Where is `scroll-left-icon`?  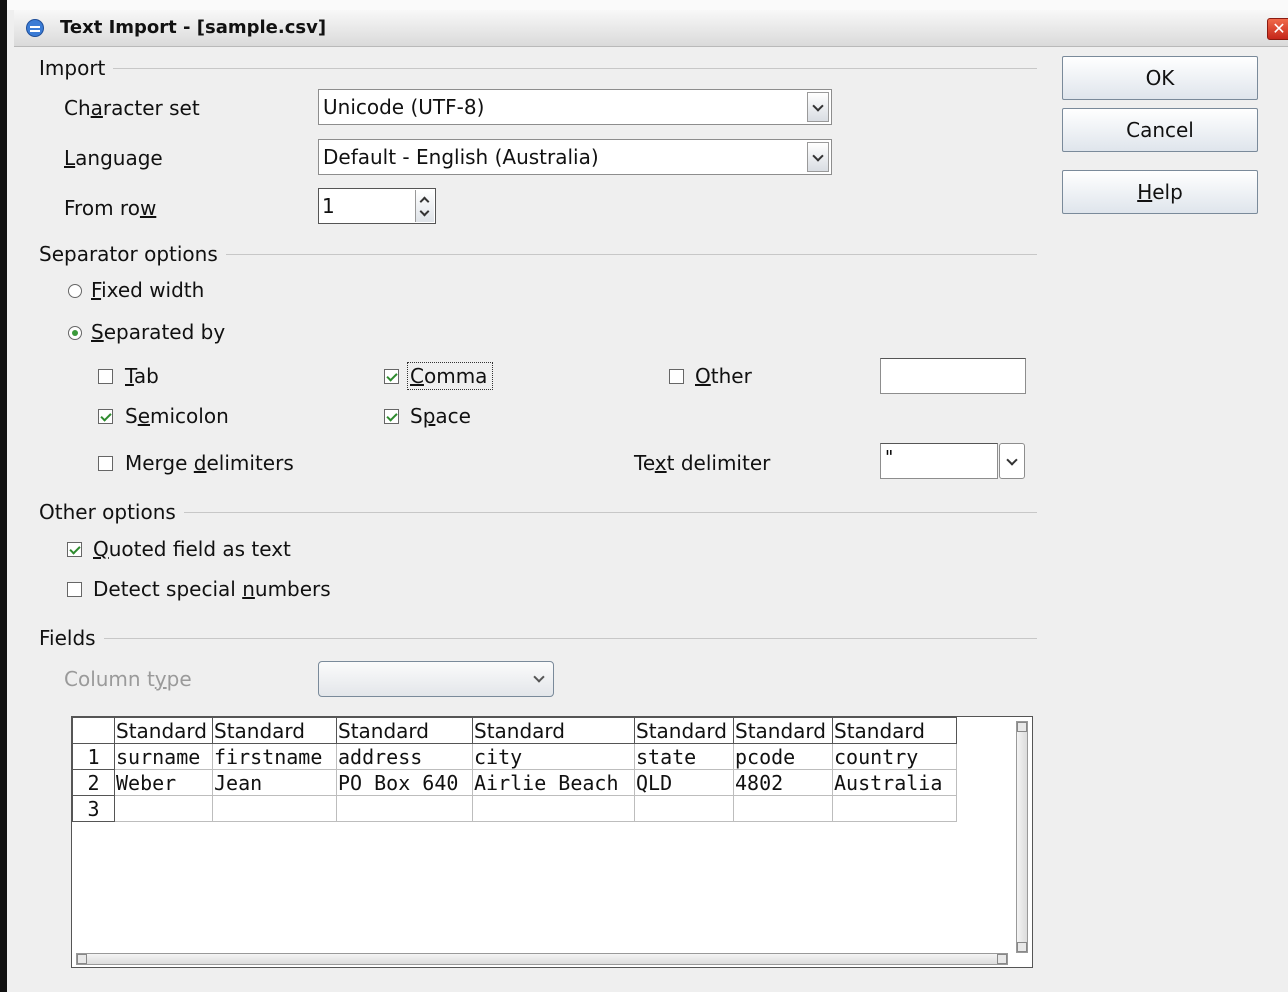 scroll-left-icon is located at coordinates (82, 959).